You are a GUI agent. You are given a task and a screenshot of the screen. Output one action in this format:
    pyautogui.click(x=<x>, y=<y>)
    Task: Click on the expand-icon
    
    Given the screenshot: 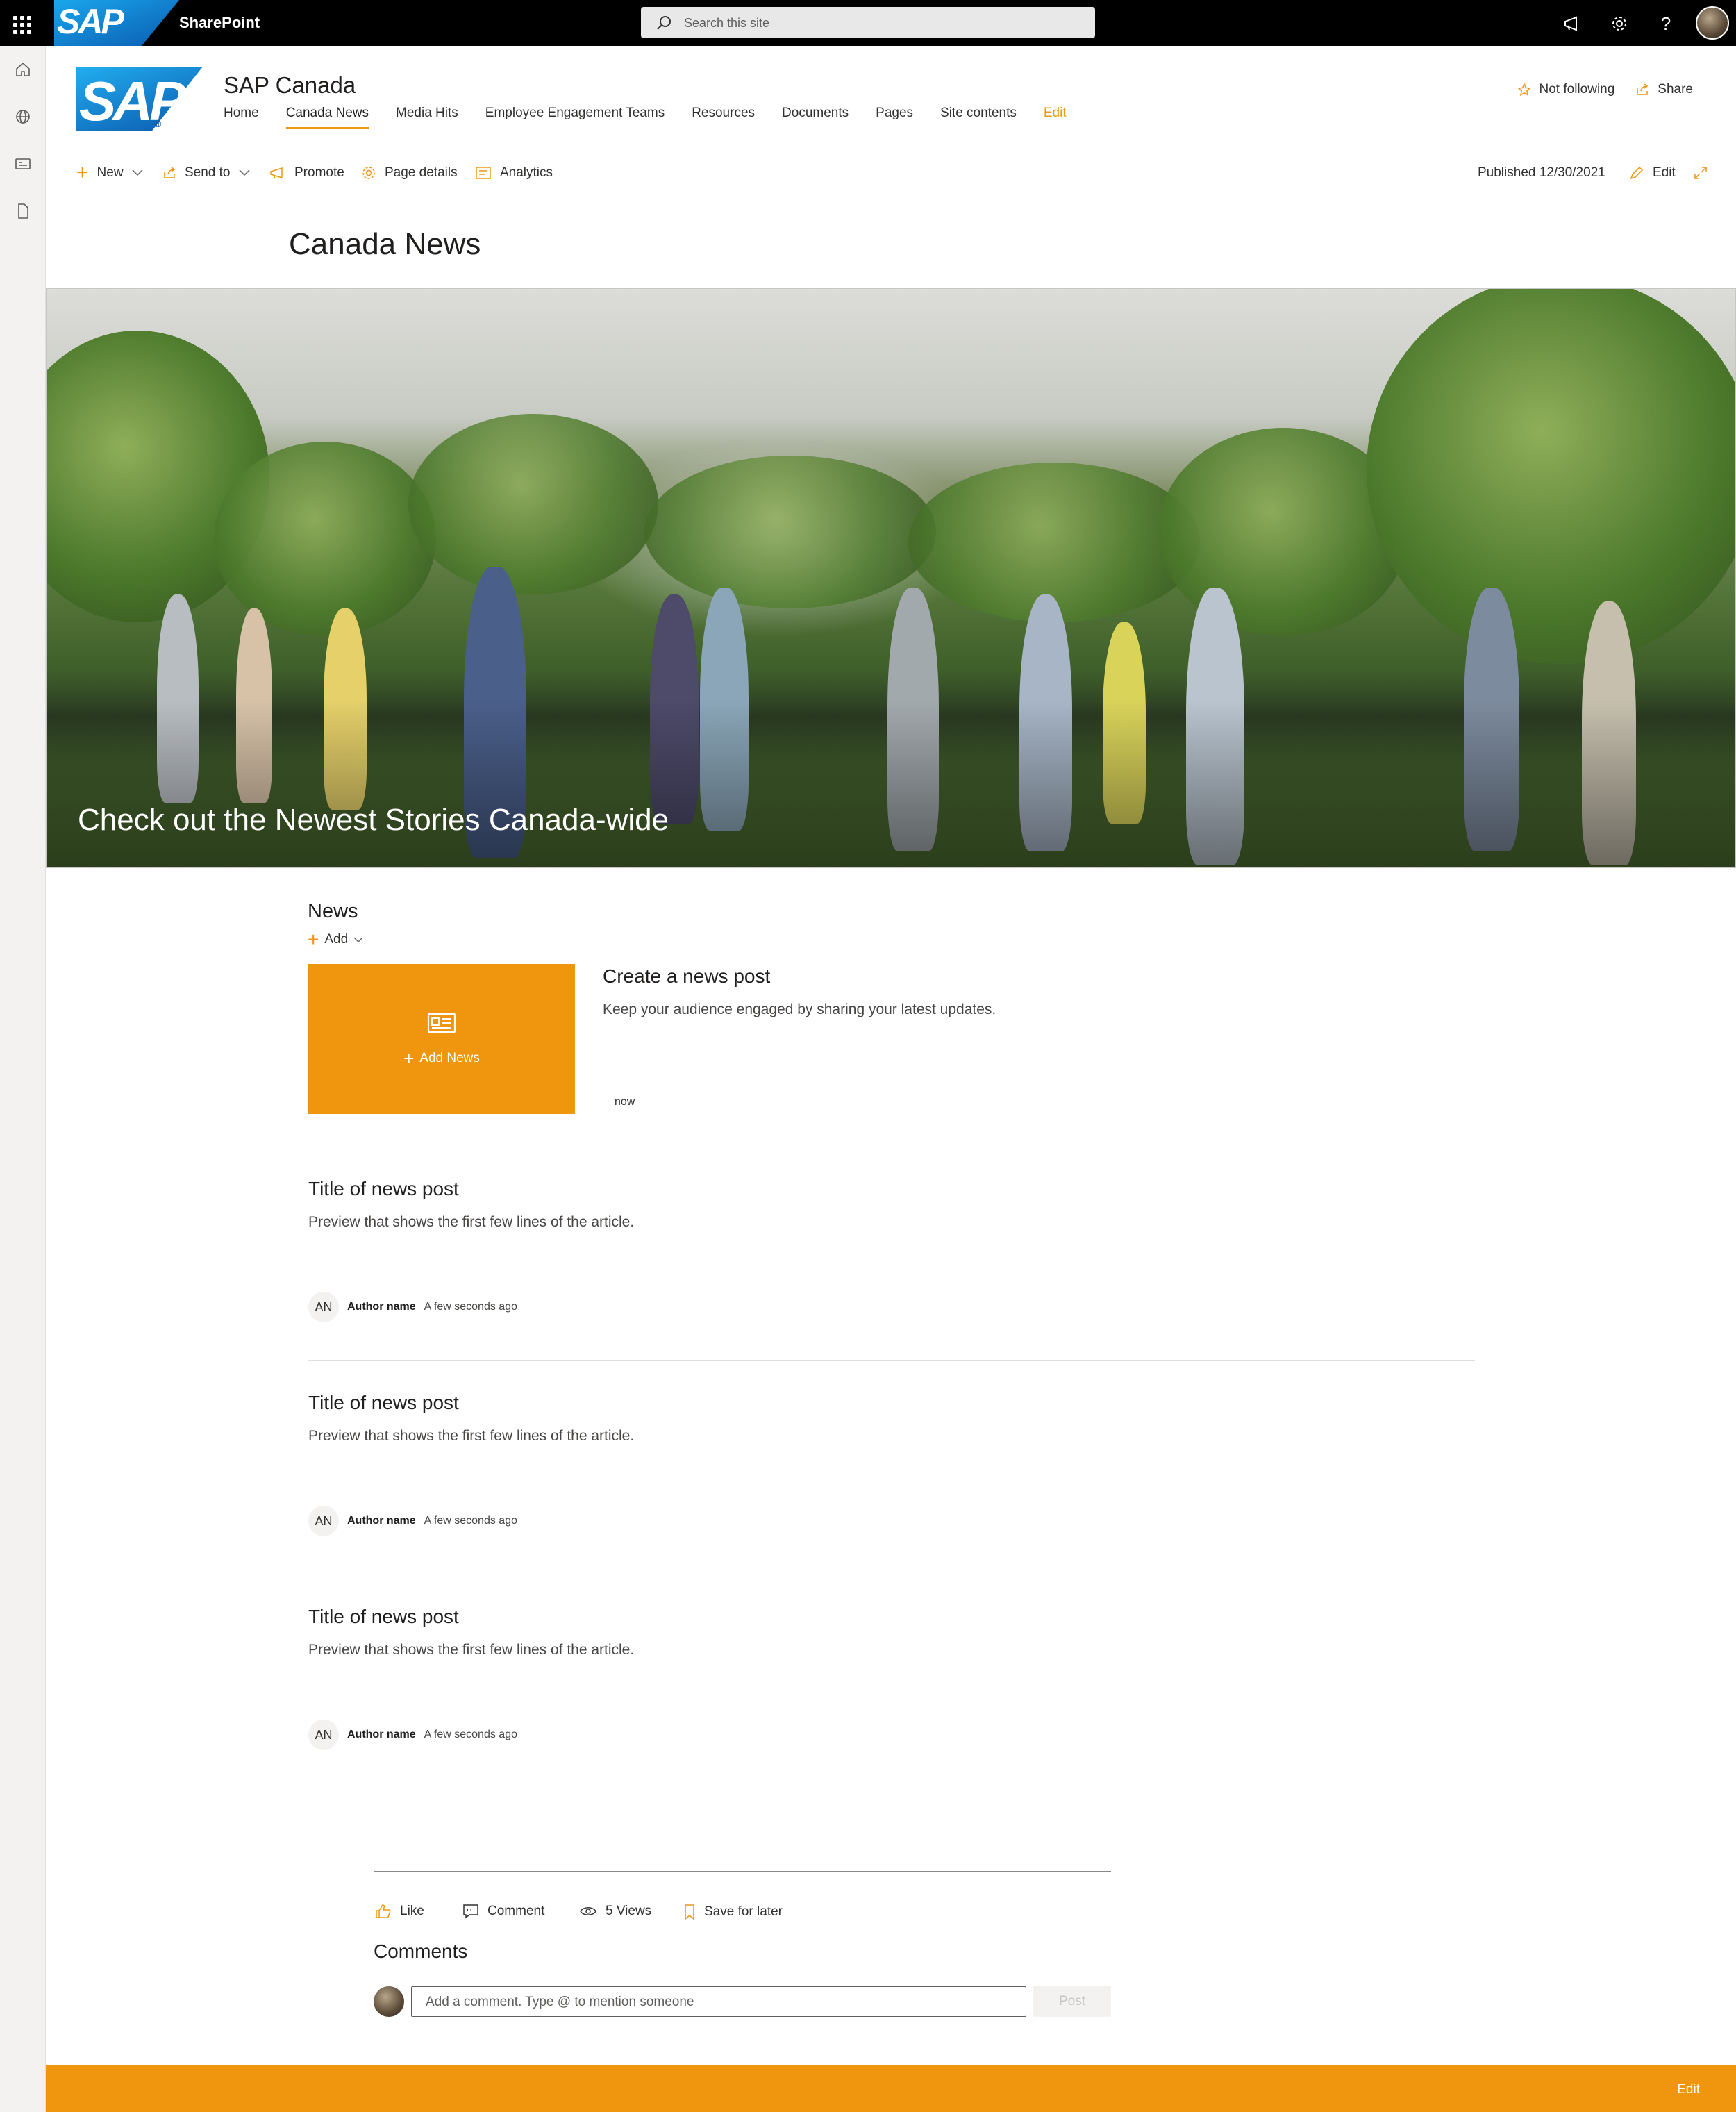 What is the action you would take?
    pyautogui.click(x=1700, y=173)
    